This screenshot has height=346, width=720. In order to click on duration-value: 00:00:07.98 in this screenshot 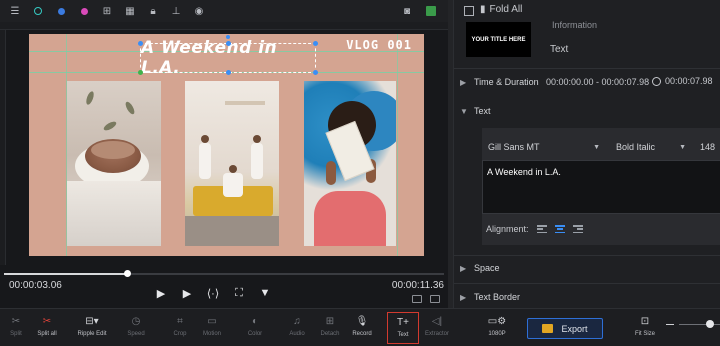, I will do `click(689, 81)`.